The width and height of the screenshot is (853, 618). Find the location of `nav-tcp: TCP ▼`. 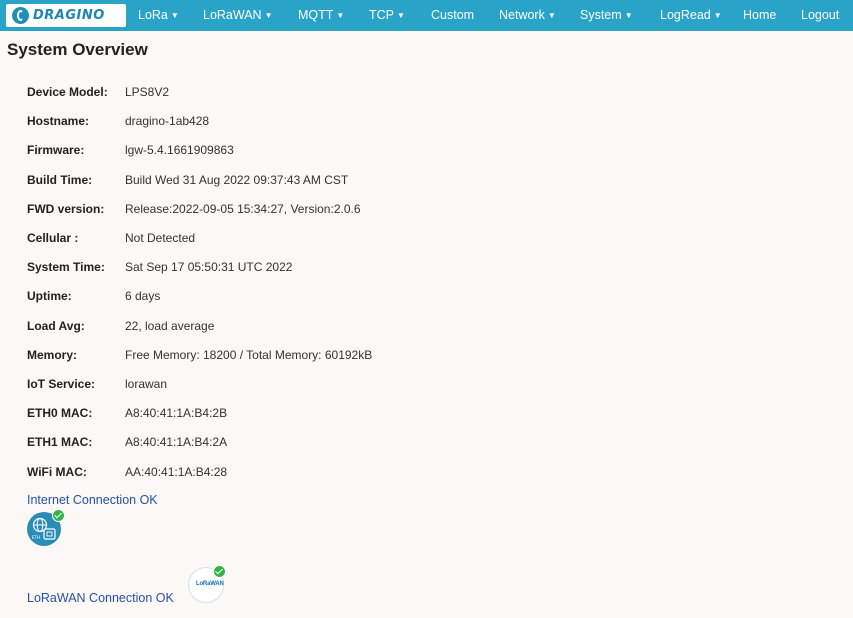

nav-tcp: TCP ▼ is located at coordinates (387, 15).